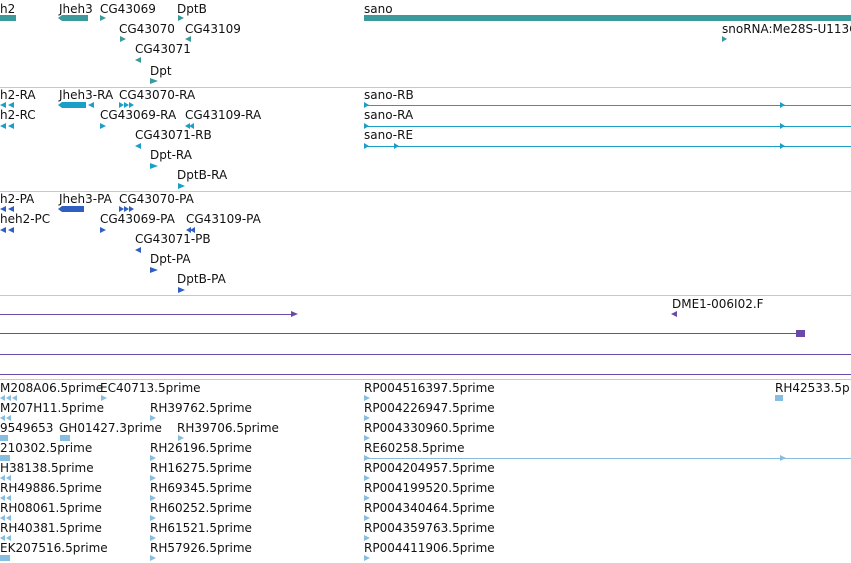 The height and width of the screenshot is (563, 851). Describe the element at coordinates (181, 290) in the screenshot. I see `protein-feature-dptb-pa` at that location.